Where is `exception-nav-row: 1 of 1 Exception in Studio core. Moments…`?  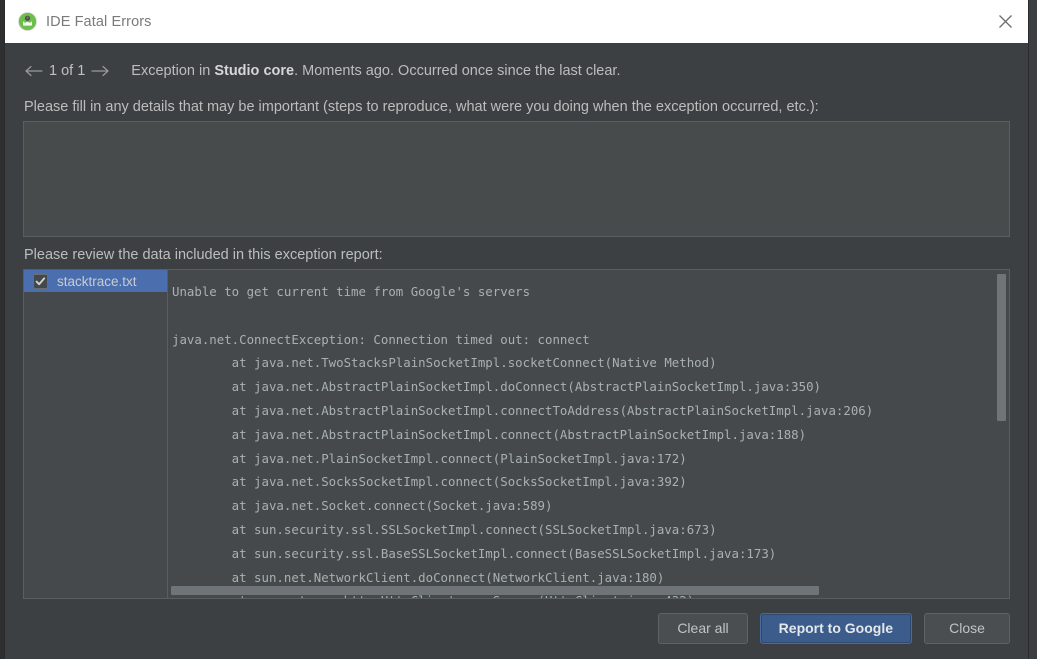
exception-nav-row: 1 of 1 Exception in Studio core. Moments… is located at coordinates (516, 67).